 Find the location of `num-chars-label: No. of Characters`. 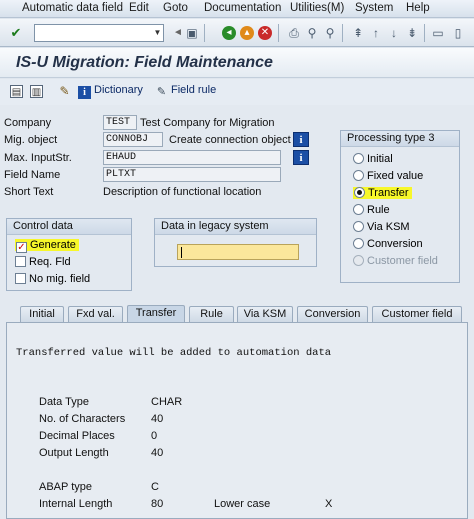

num-chars-label: No. of Characters is located at coordinates (82, 419).